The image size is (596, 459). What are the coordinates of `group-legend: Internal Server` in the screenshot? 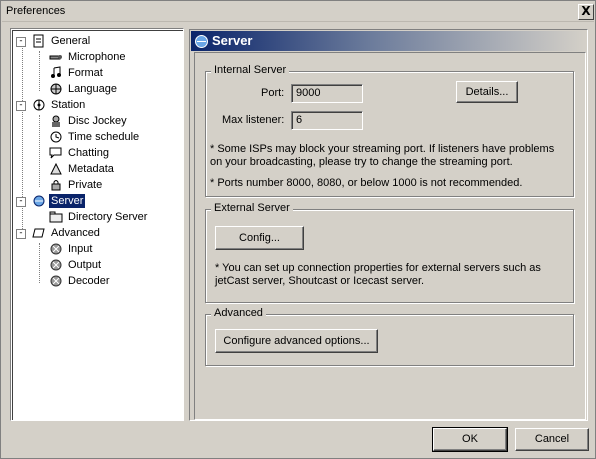 It's located at (250, 70).